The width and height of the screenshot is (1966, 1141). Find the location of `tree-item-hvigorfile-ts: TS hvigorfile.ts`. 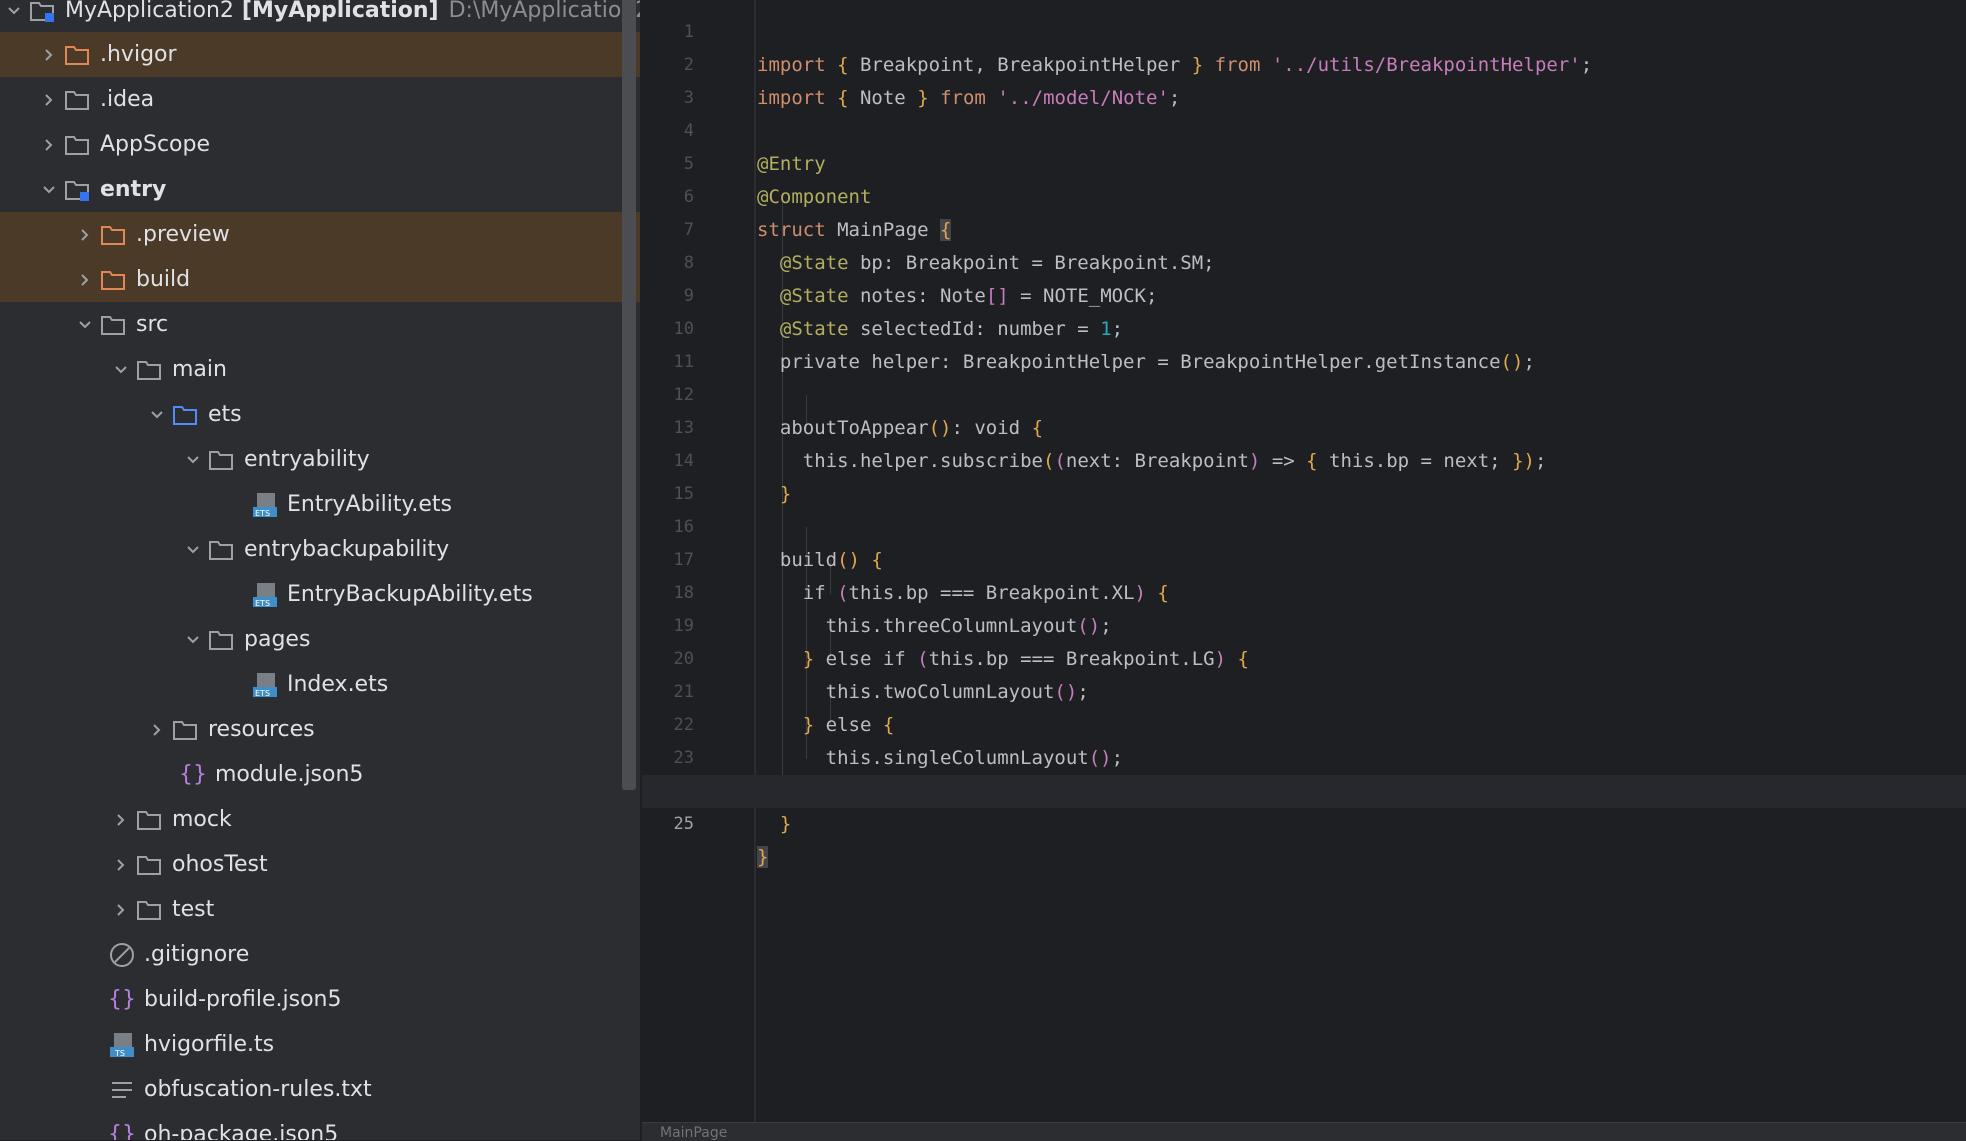

tree-item-hvigorfile-ts: TS hvigorfile.ts is located at coordinates (320, 1044).